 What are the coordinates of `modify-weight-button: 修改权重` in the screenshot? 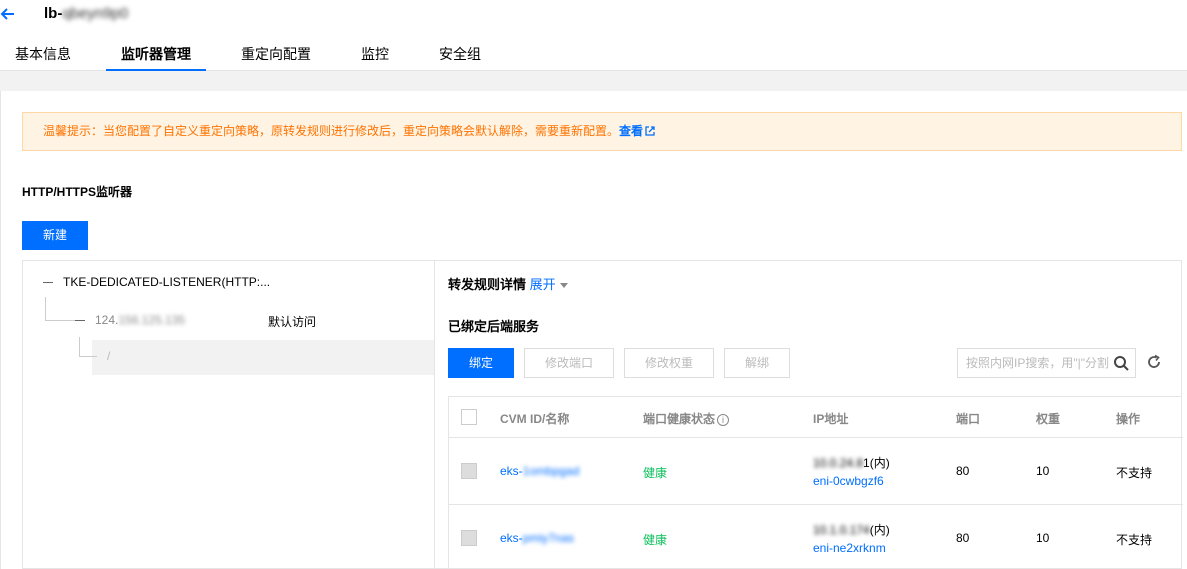 It's located at (669, 363).